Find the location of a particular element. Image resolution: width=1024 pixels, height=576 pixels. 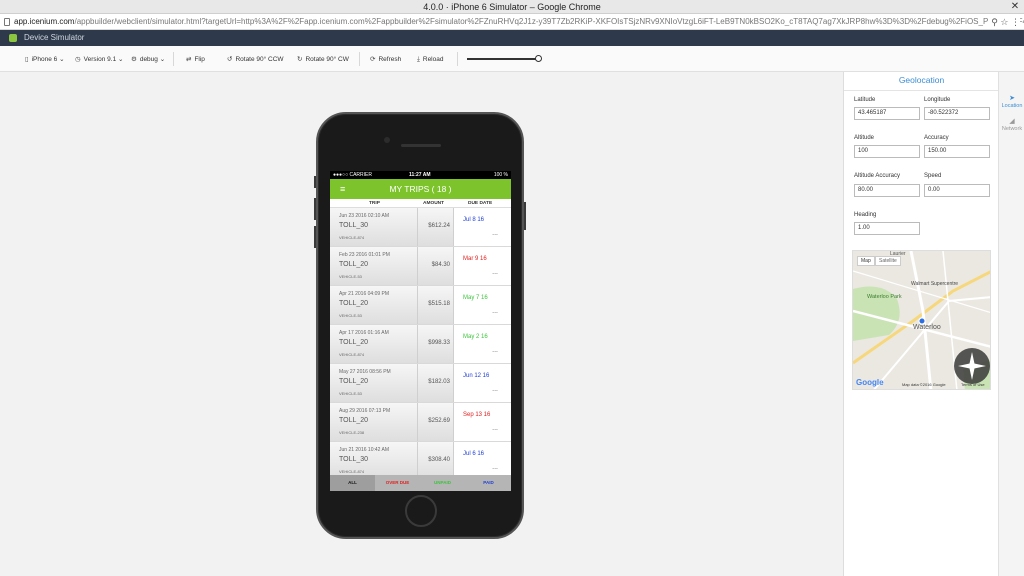

toolbar-divider is located at coordinates (173, 59).